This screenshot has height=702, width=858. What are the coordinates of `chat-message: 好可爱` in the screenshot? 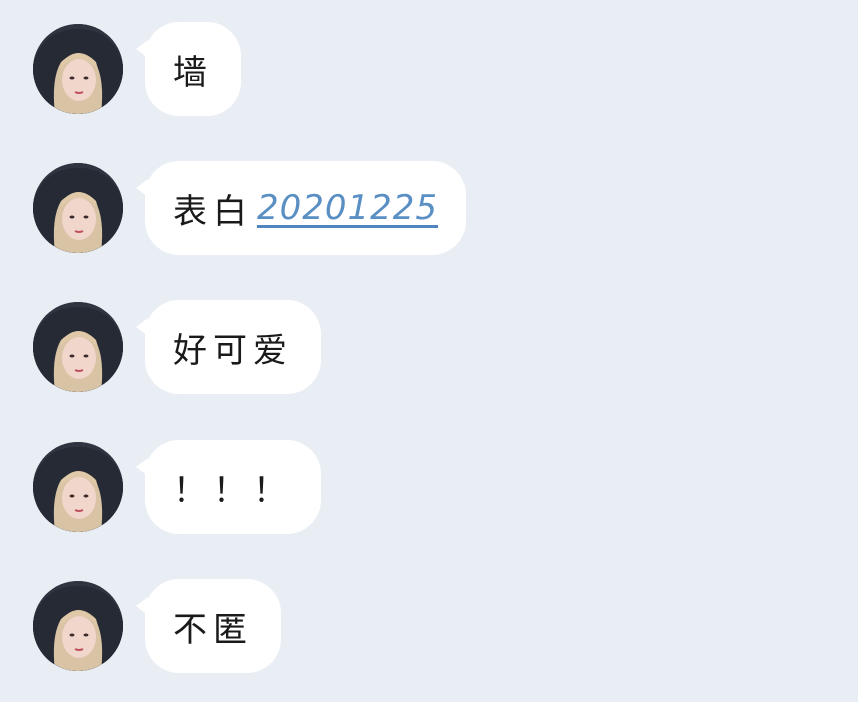 It's located at (177, 347).